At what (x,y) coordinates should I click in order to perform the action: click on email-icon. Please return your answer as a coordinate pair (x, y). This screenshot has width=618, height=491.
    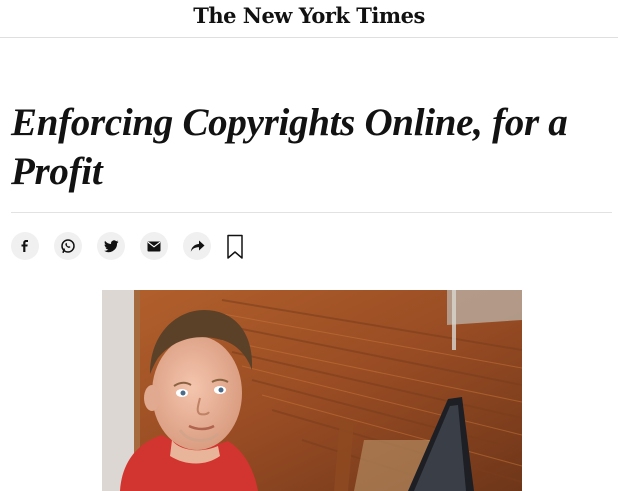
    Looking at the image, I should click on (154, 246).